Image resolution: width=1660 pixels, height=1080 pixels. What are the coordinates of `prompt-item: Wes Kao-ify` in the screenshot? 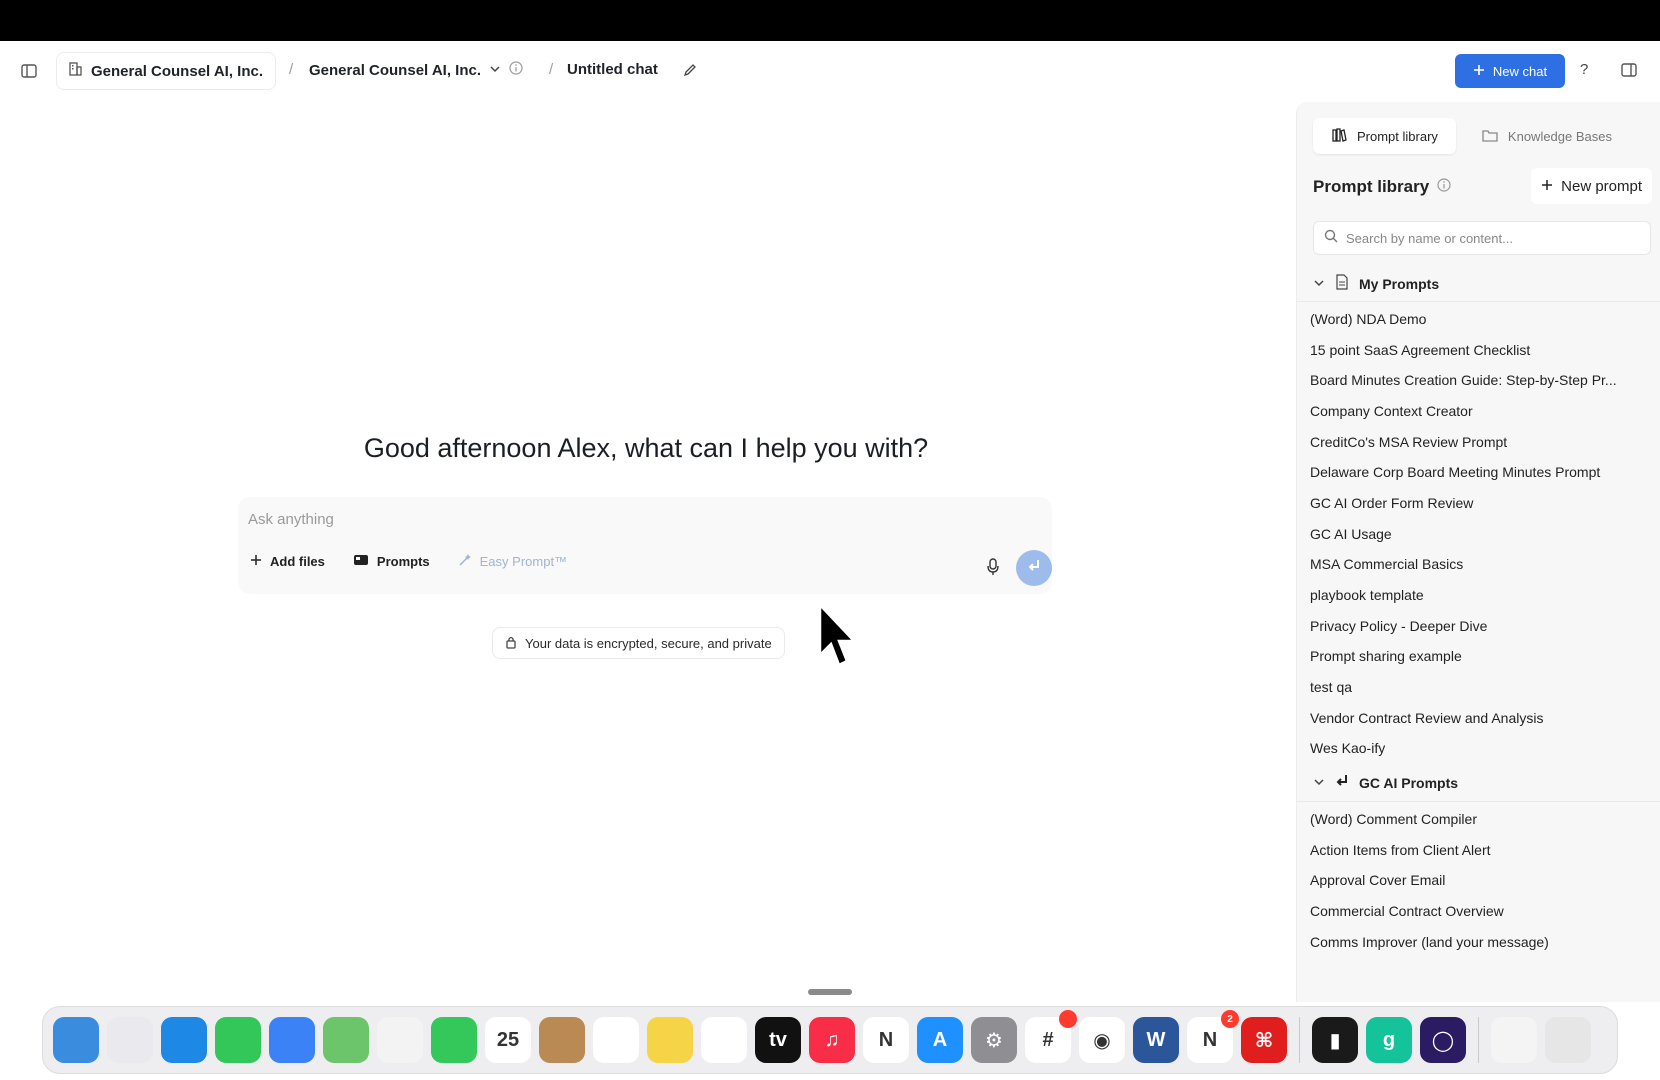 It's located at (1480, 748).